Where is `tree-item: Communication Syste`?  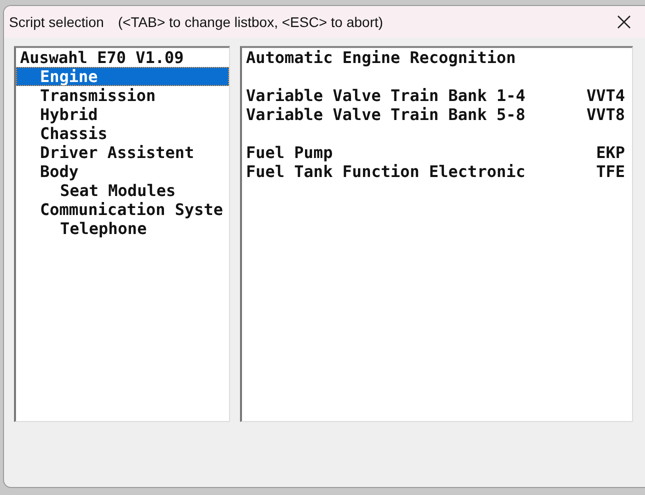
tree-item: Communication Syste is located at coordinates (122, 209).